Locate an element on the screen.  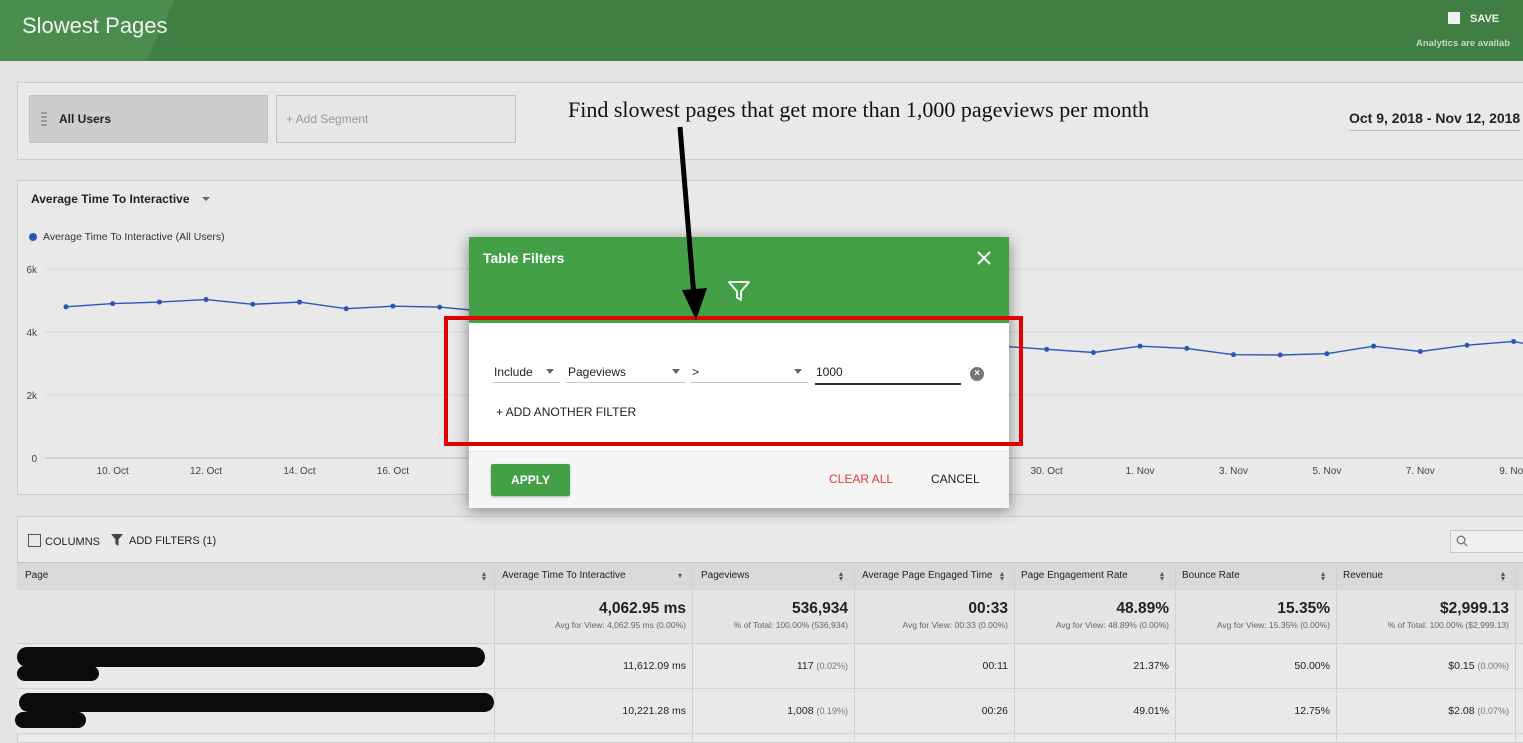
date-range-picker: Oct 9, 2018 - Nov 12, 2018 is located at coordinates (1435, 120).